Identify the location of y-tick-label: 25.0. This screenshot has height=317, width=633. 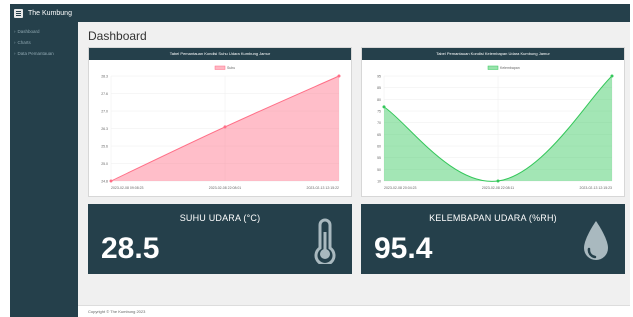
(104, 164).